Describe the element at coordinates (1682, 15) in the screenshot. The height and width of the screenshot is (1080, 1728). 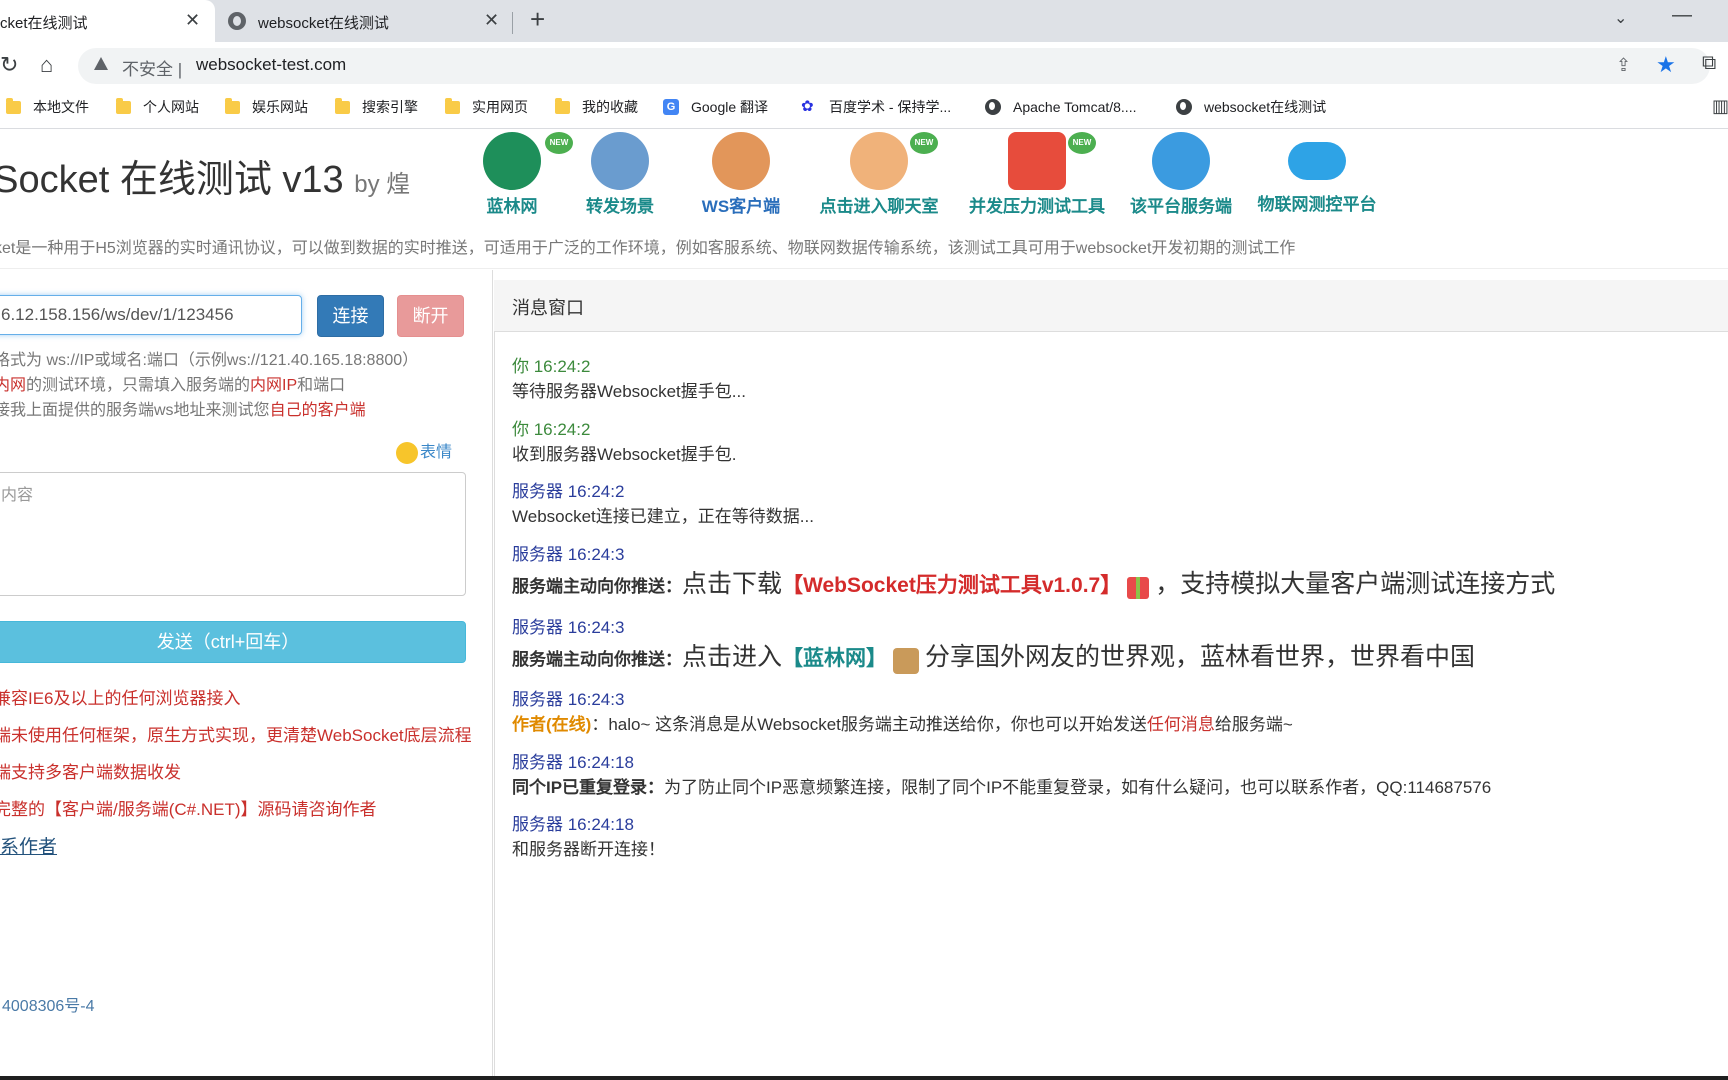
I see `minimize-window-icon: —` at that location.